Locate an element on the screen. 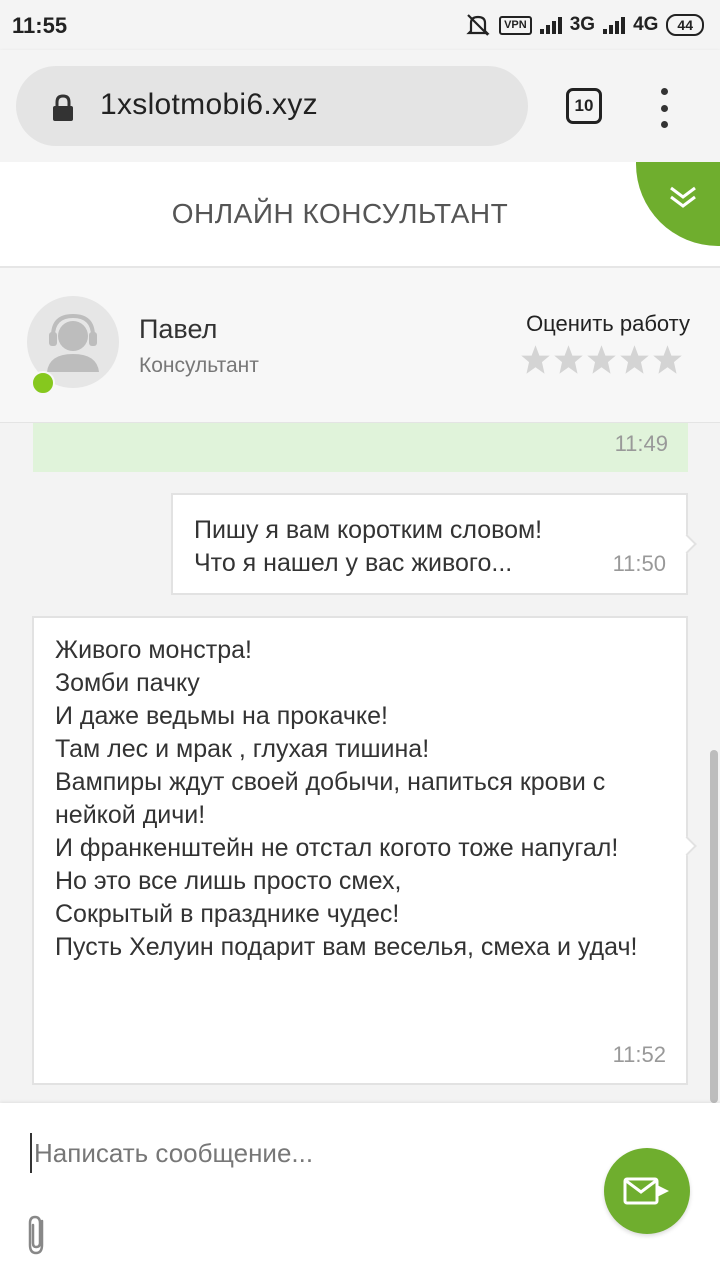  send-button is located at coordinates (647, 1191).